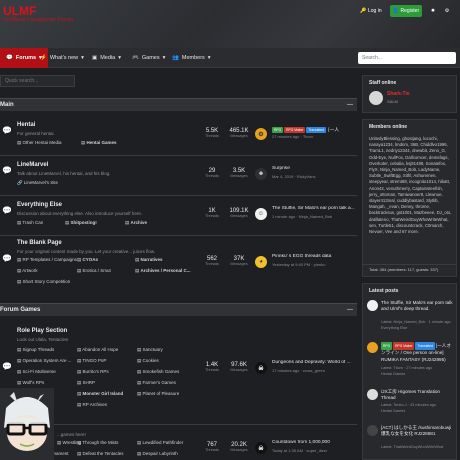  I want to click on subforum-link: ▤ RP Templates / Campaigns, so click(47, 260).